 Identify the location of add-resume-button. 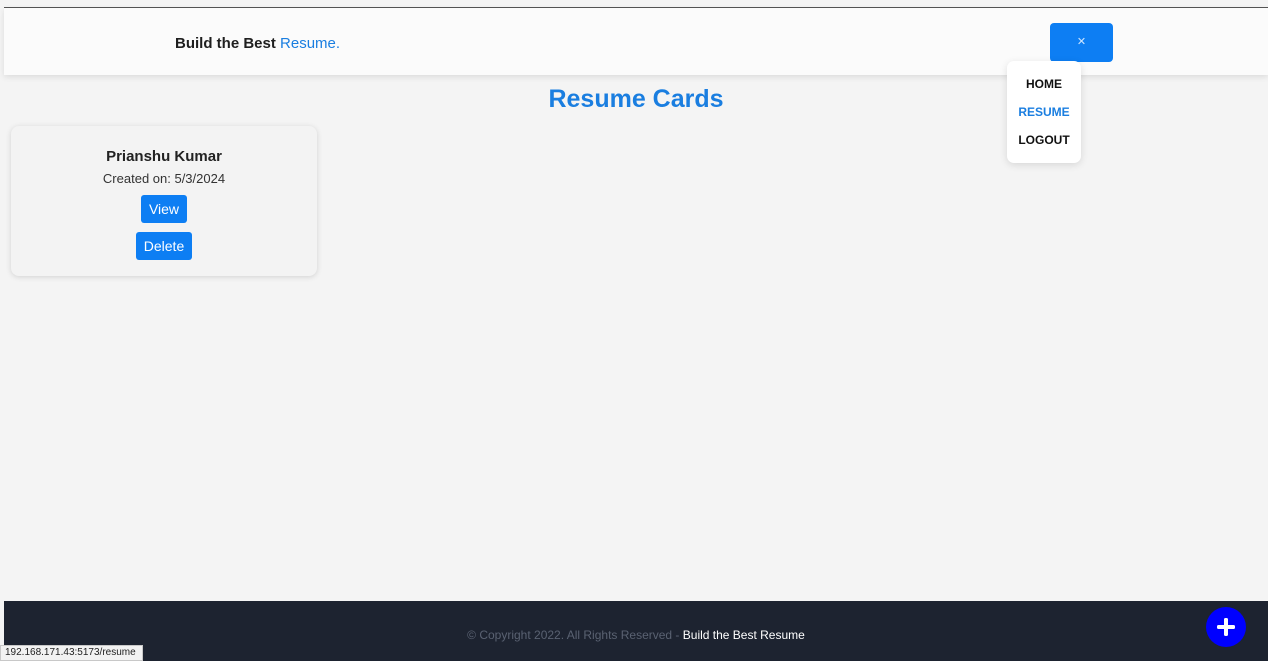
(1226, 627).